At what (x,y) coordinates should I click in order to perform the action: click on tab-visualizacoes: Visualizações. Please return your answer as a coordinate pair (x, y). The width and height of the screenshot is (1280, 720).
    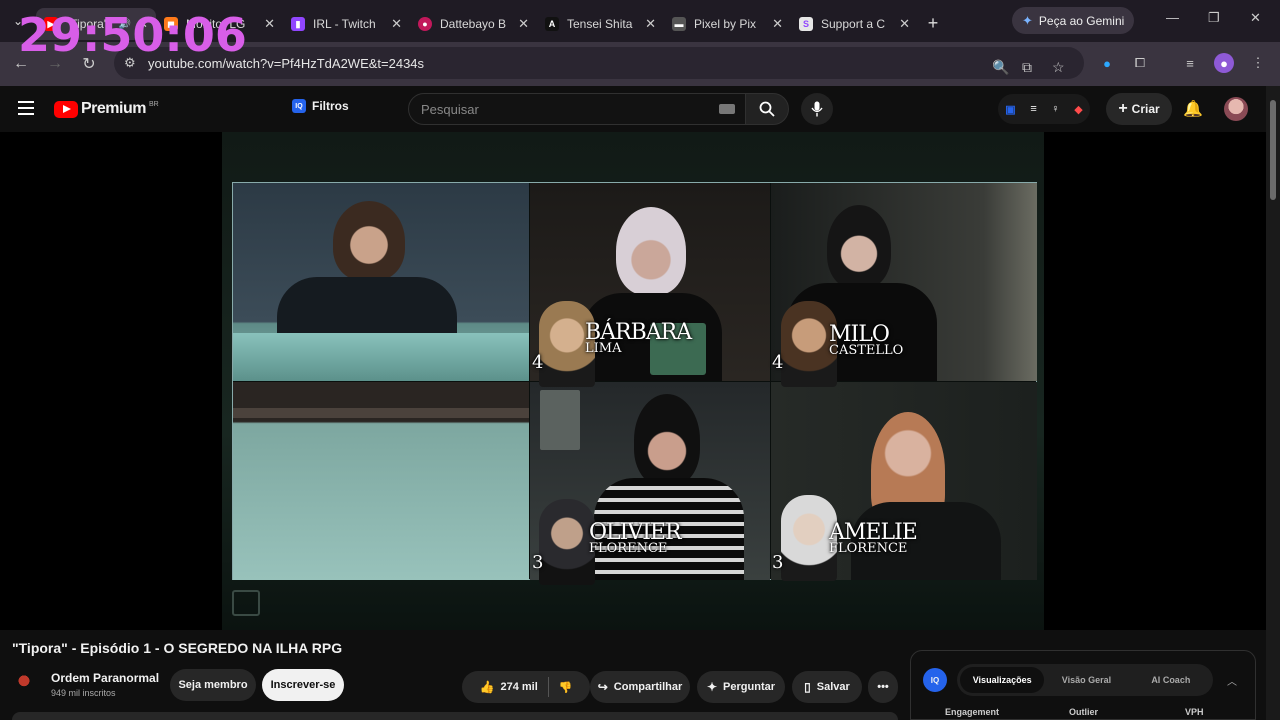
    Looking at the image, I should click on (1002, 680).